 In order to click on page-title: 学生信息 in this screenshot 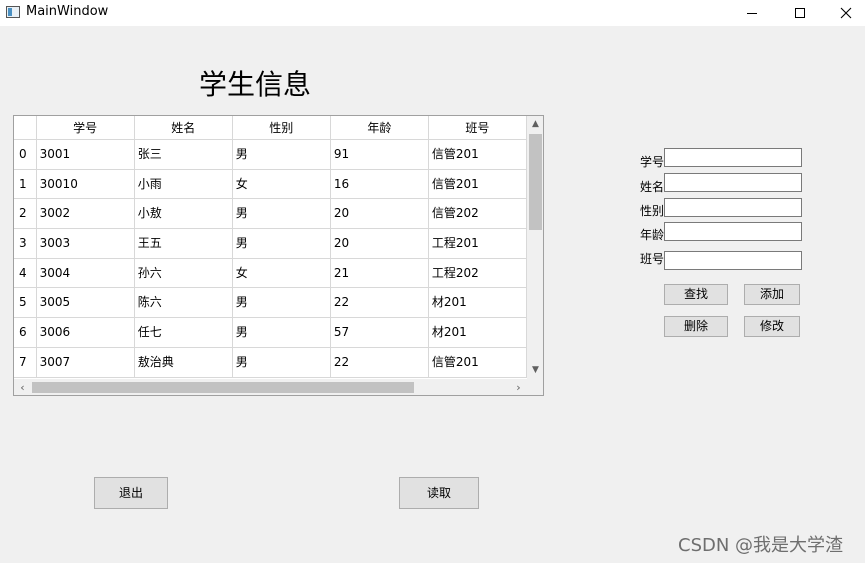, I will do `click(255, 84)`.